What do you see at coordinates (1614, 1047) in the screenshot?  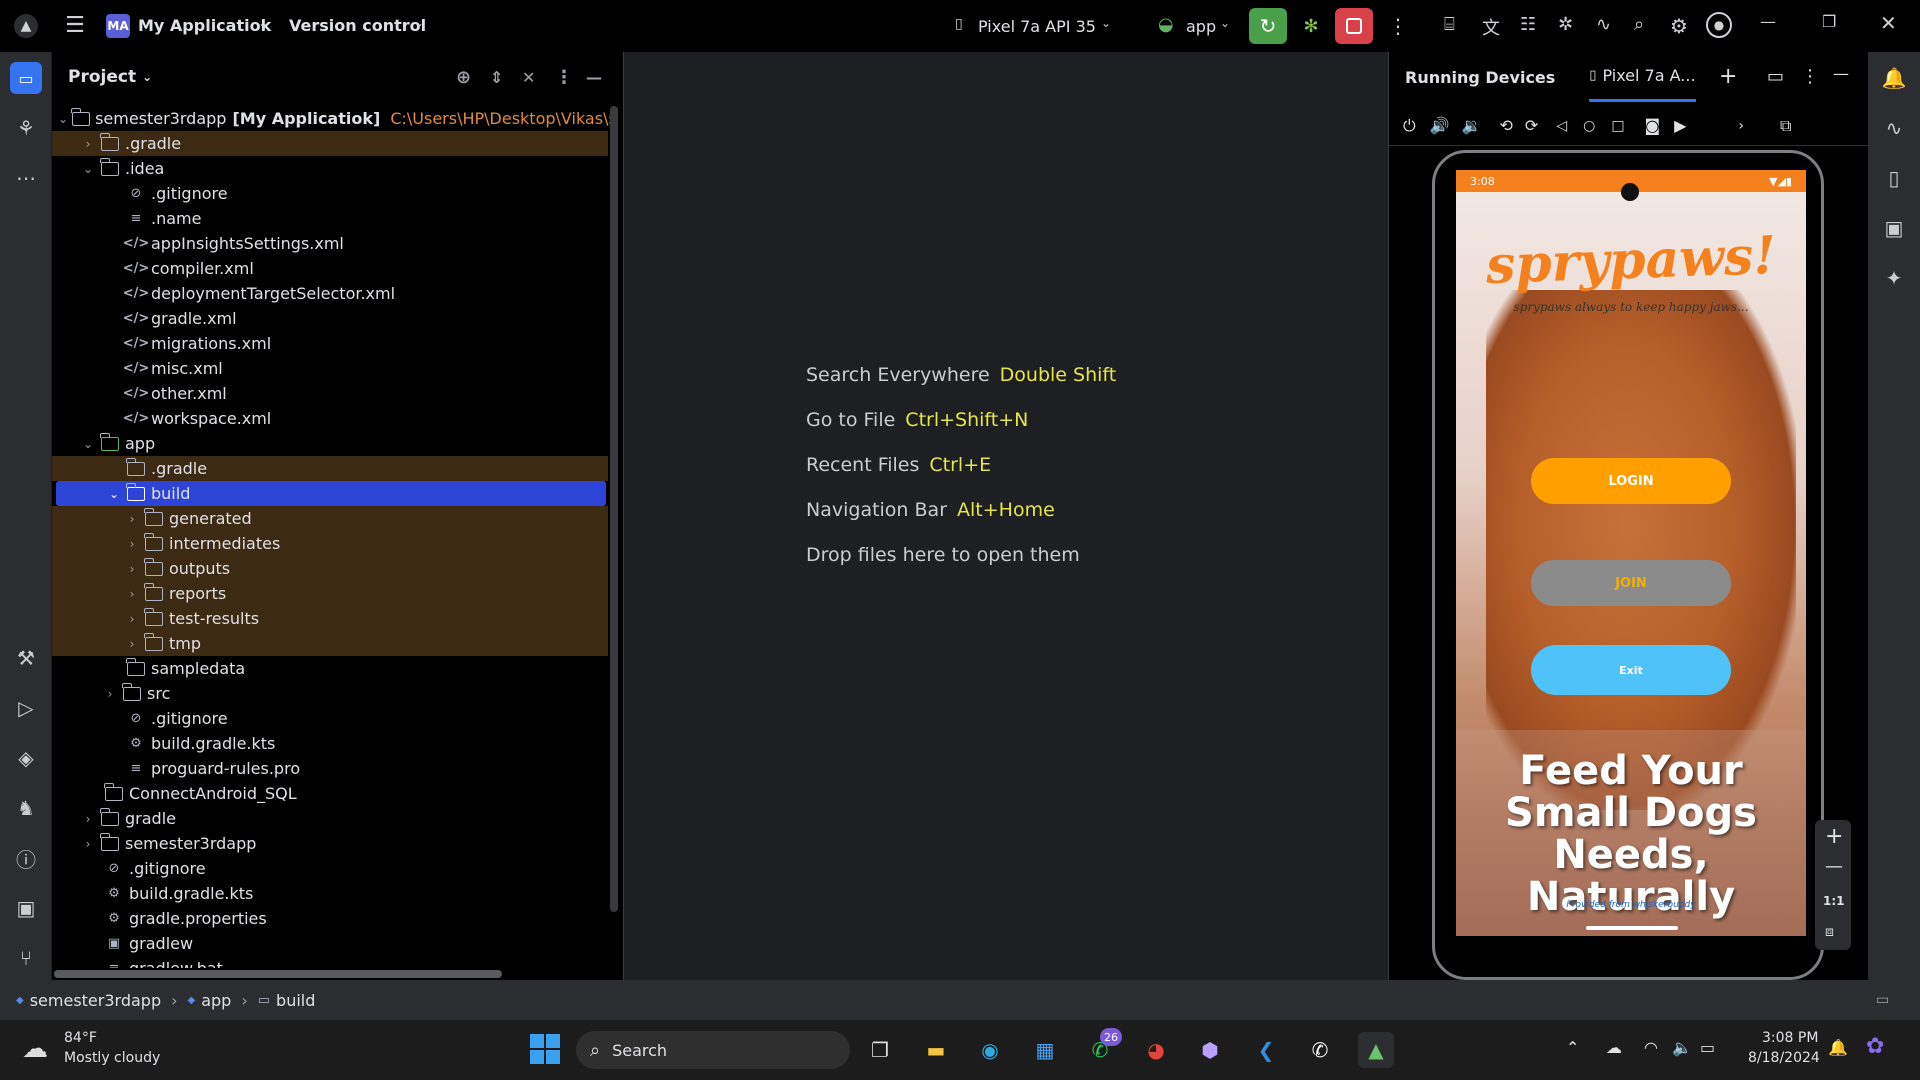 I see `onedrive-icon: ☁` at bounding box center [1614, 1047].